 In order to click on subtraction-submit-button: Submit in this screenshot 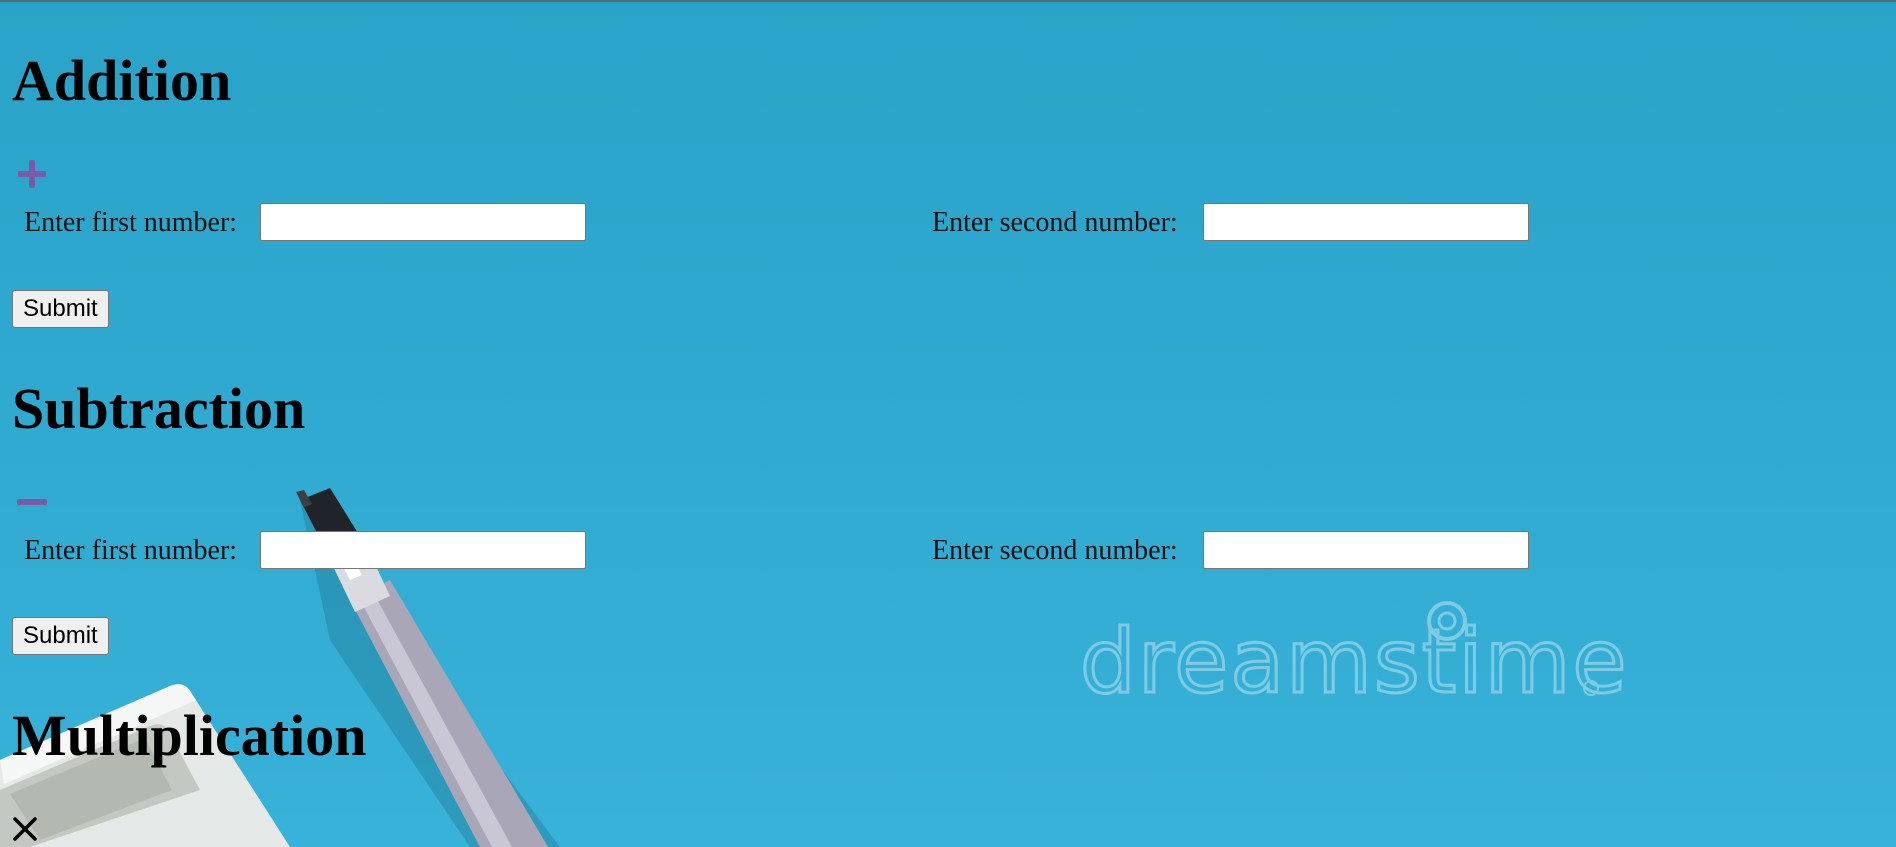, I will do `click(60, 636)`.